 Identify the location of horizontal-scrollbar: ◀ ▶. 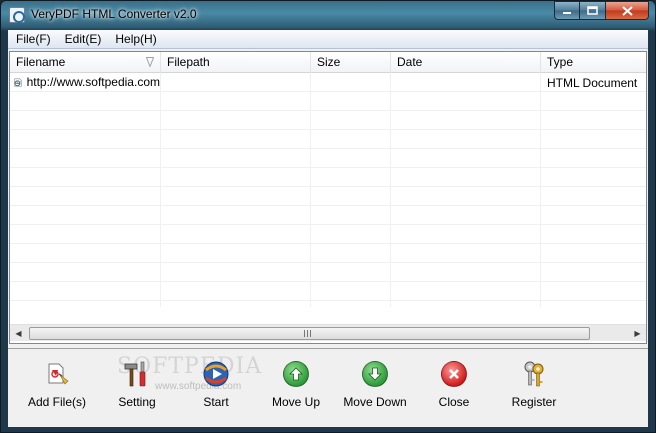
(328, 332).